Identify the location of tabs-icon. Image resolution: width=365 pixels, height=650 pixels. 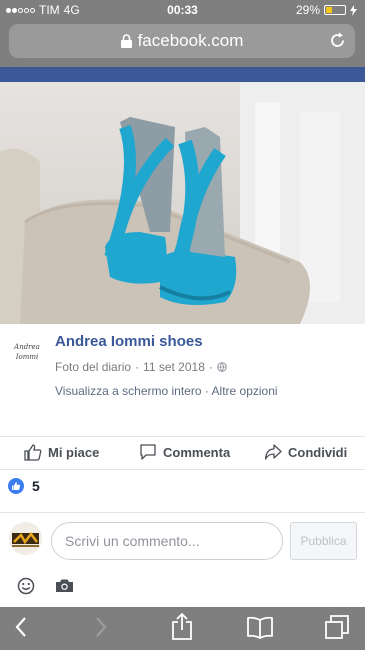
(337, 627).